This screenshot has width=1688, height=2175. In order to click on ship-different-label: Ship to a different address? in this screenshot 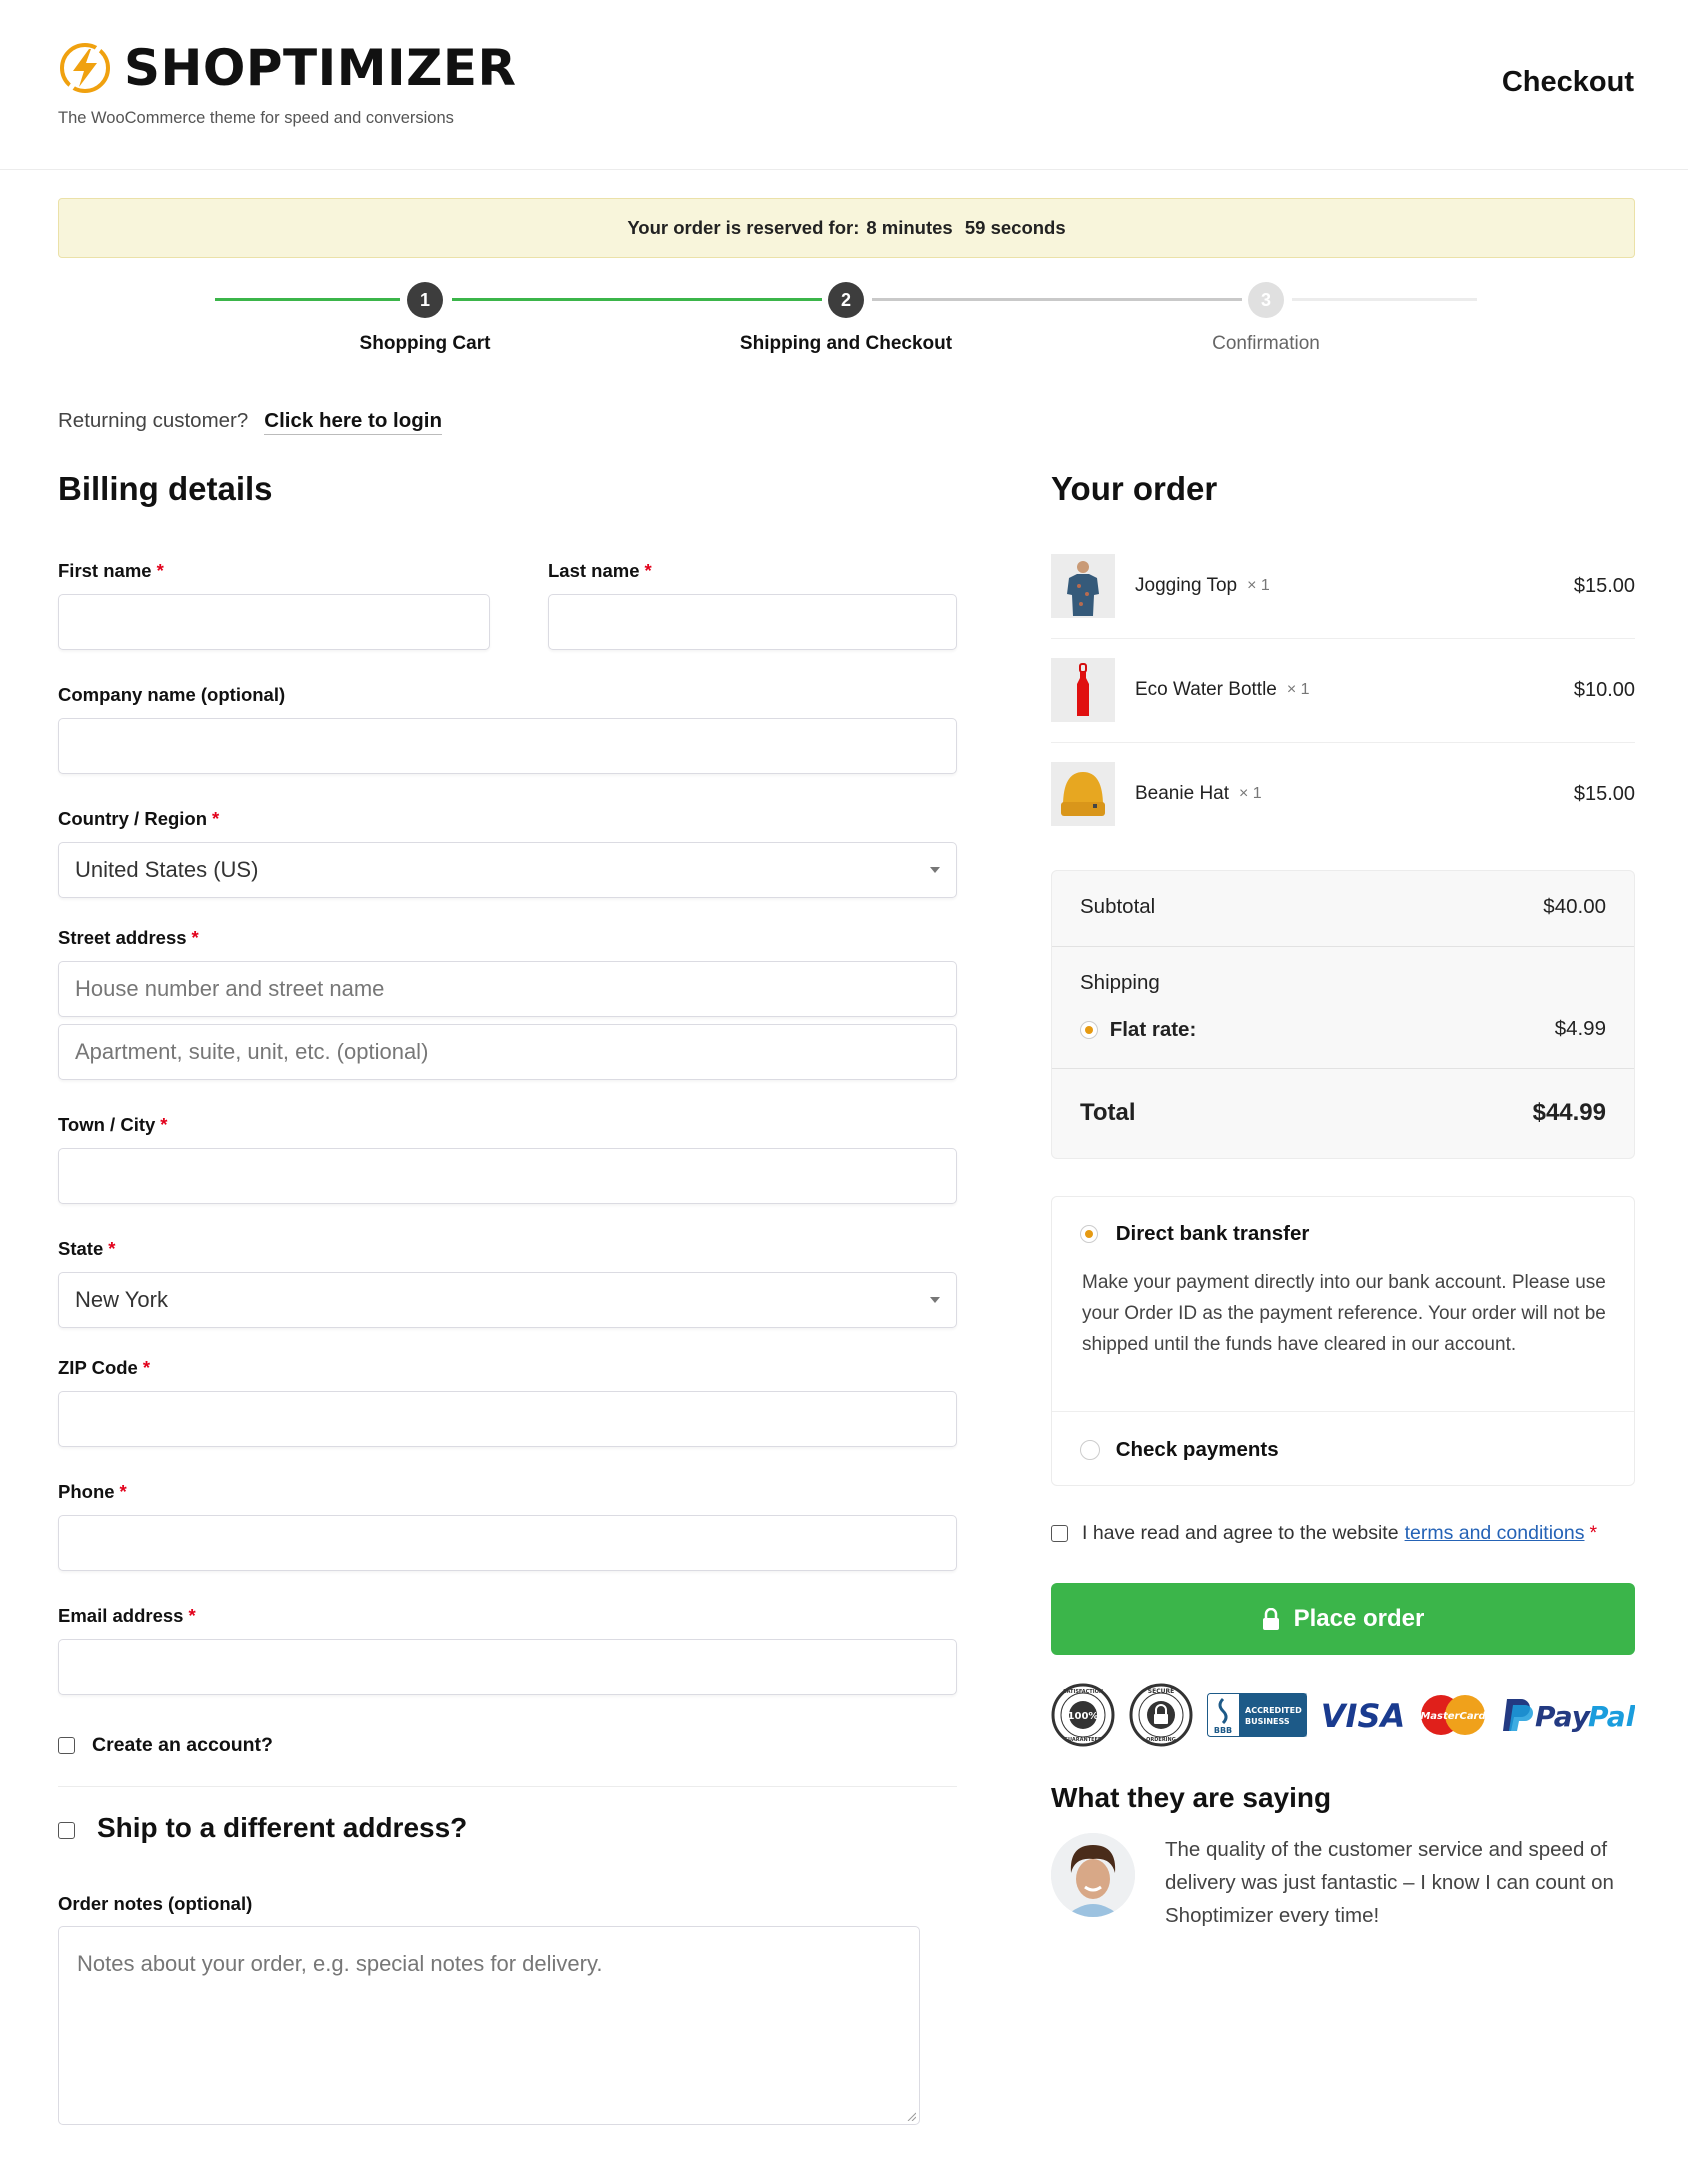, I will do `click(282, 1828)`.